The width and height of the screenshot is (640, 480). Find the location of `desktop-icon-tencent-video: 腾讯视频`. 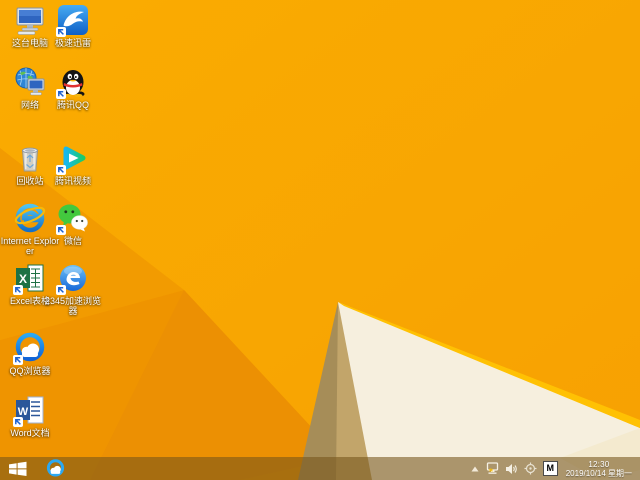

desktop-icon-tencent-video: 腾讯视频 is located at coordinates (73, 164).